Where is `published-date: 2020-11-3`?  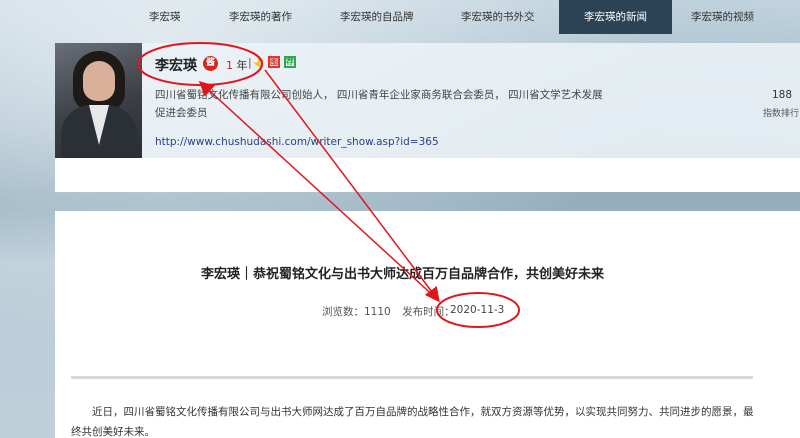
published-date: 2020-11-3 is located at coordinates (477, 310).